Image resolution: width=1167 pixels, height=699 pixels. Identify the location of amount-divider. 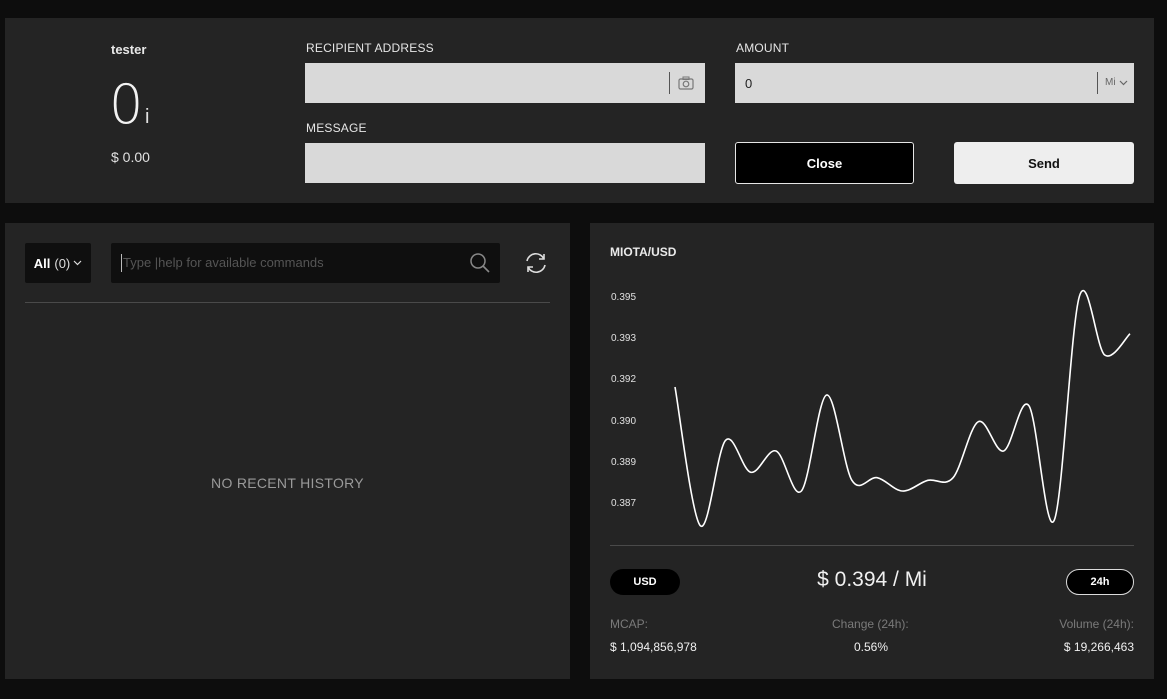
(1097, 83).